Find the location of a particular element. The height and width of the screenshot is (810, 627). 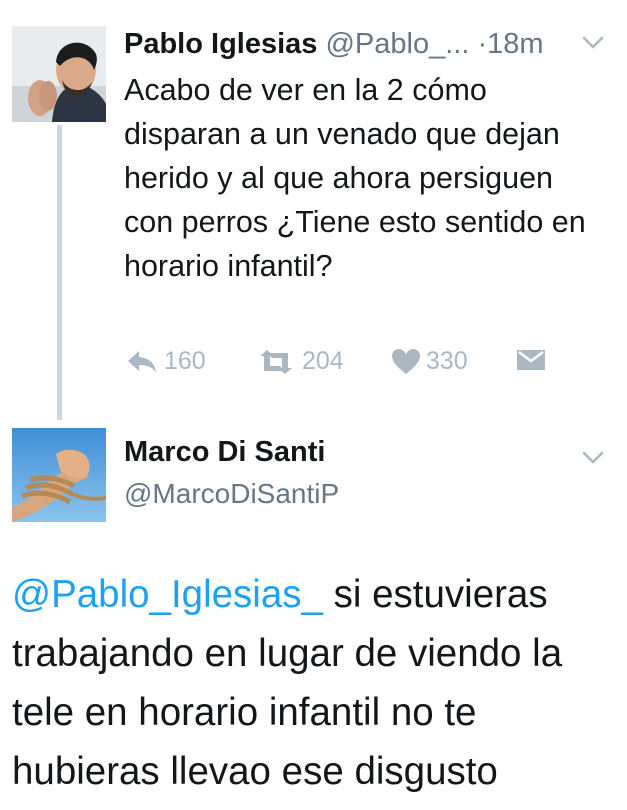

retweet-icon is located at coordinates (276, 362).